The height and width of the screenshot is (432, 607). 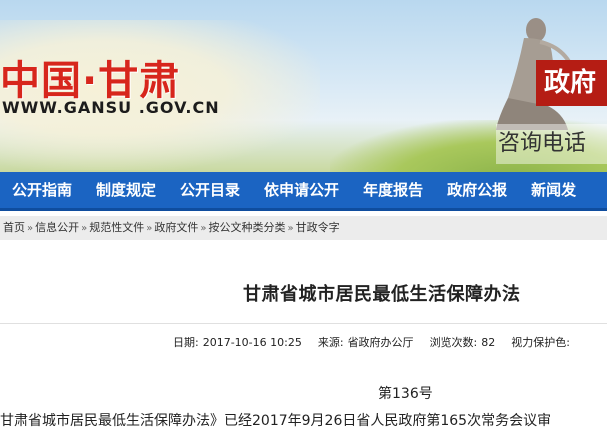 I want to click on breadcrumb-order: 甘政令字, so click(x=318, y=227).